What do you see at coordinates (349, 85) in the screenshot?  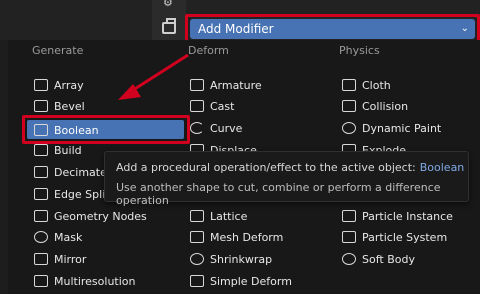 I see `cloth-icon` at bounding box center [349, 85].